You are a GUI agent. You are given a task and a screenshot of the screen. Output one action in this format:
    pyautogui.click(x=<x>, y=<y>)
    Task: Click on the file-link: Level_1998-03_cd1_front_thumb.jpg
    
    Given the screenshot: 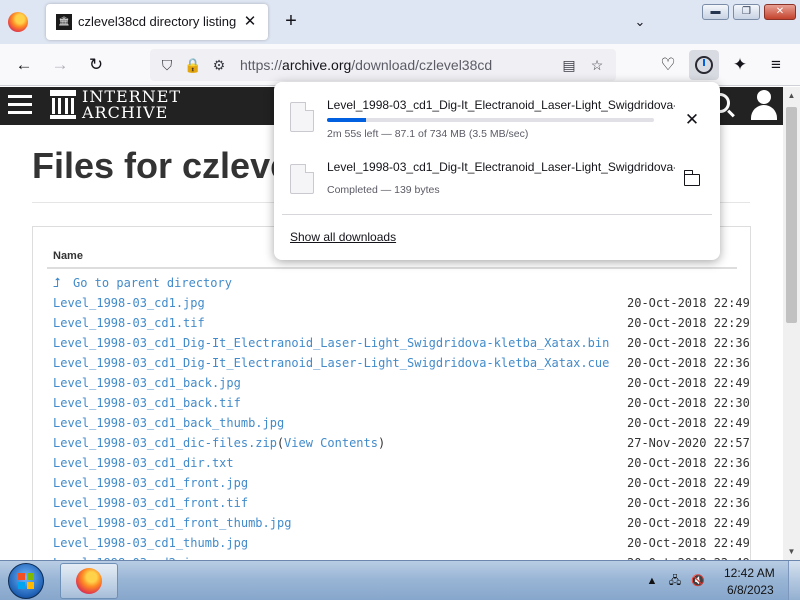 What is the action you would take?
    pyautogui.click(x=172, y=523)
    